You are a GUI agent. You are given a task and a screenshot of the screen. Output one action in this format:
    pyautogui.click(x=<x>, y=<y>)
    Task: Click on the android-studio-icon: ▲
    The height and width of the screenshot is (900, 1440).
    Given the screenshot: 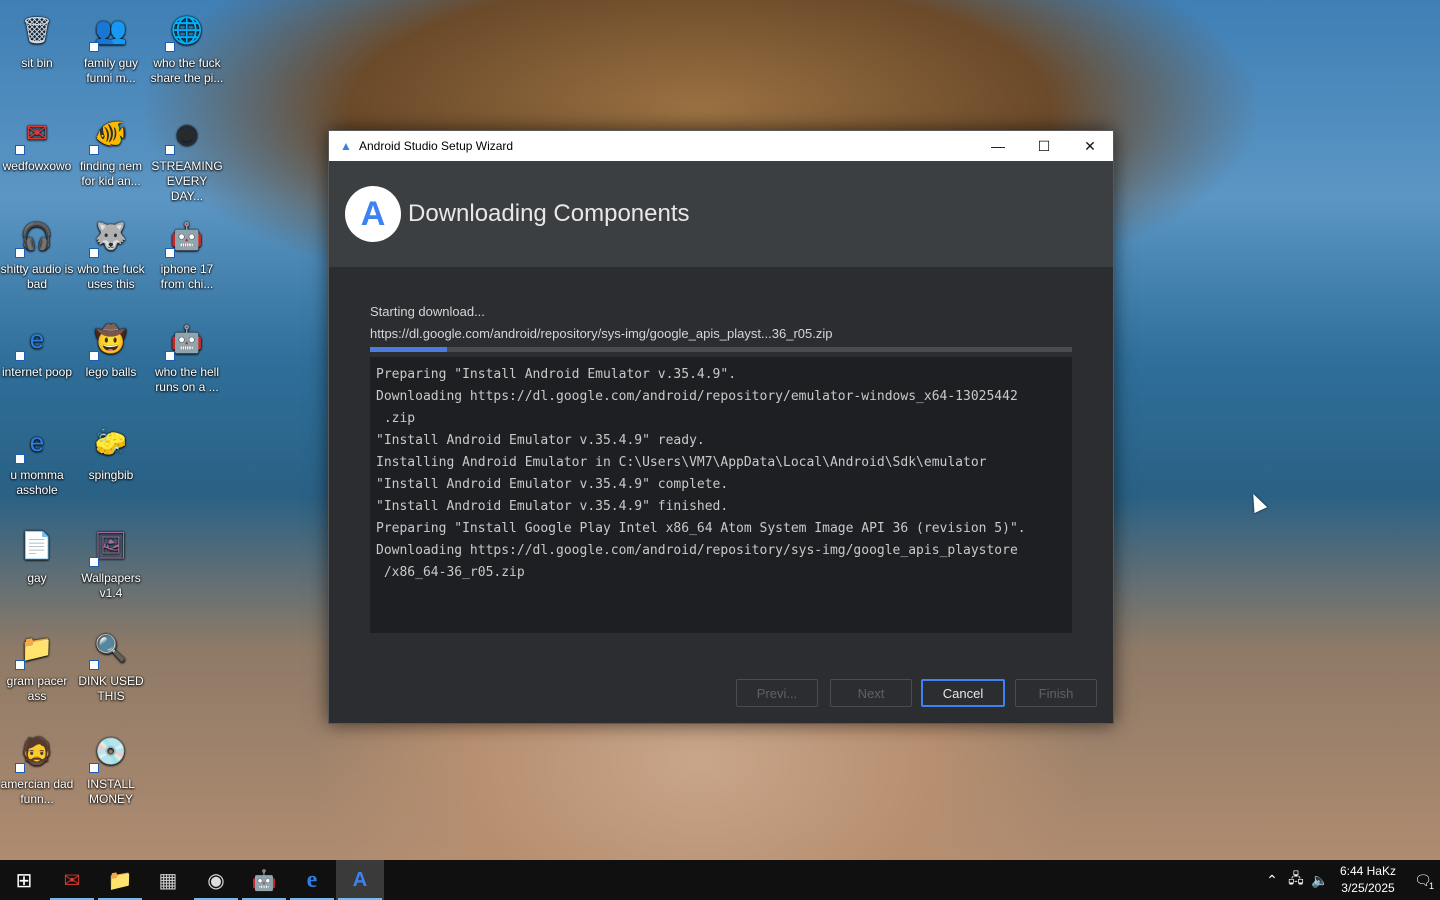 What is the action you would take?
    pyautogui.click(x=346, y=146)
    